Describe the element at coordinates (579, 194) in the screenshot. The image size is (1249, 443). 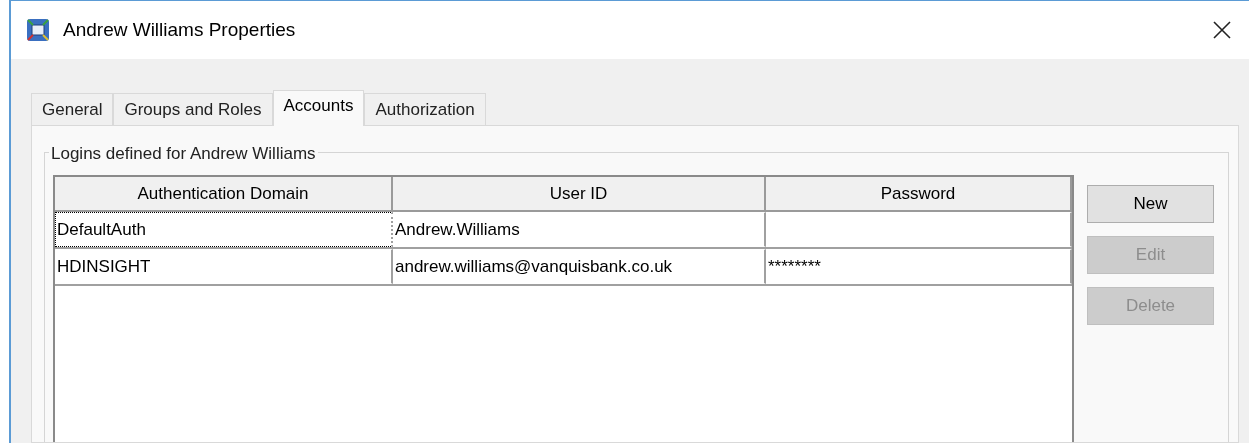
I see `column-header: User ID` at that location.